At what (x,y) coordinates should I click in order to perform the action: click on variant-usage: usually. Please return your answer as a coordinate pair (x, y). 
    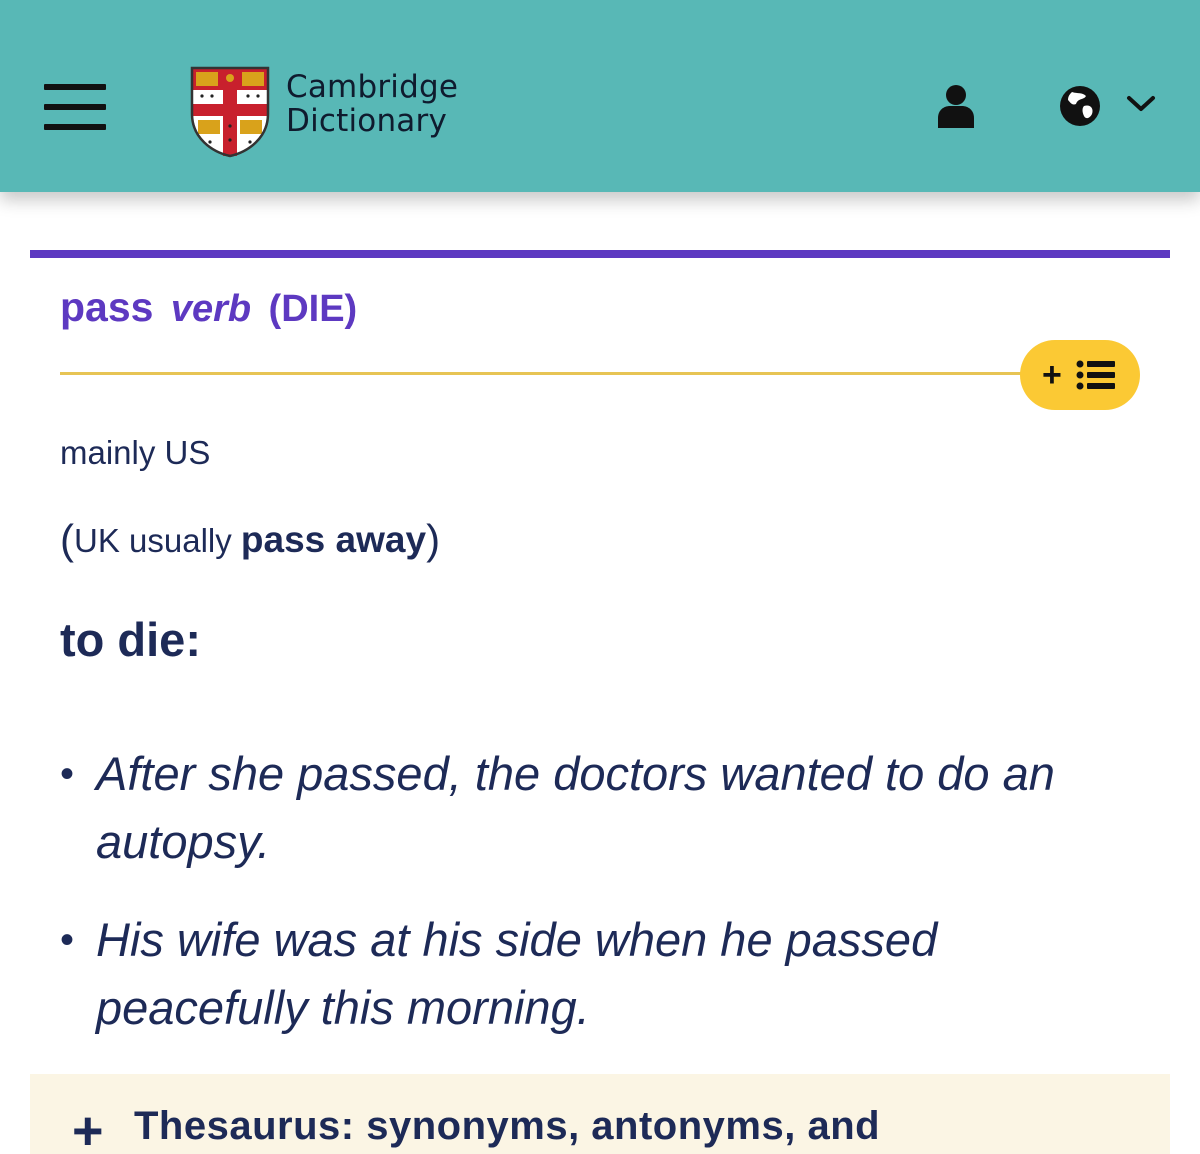
    Looking at the image, I should click on (180, 540).